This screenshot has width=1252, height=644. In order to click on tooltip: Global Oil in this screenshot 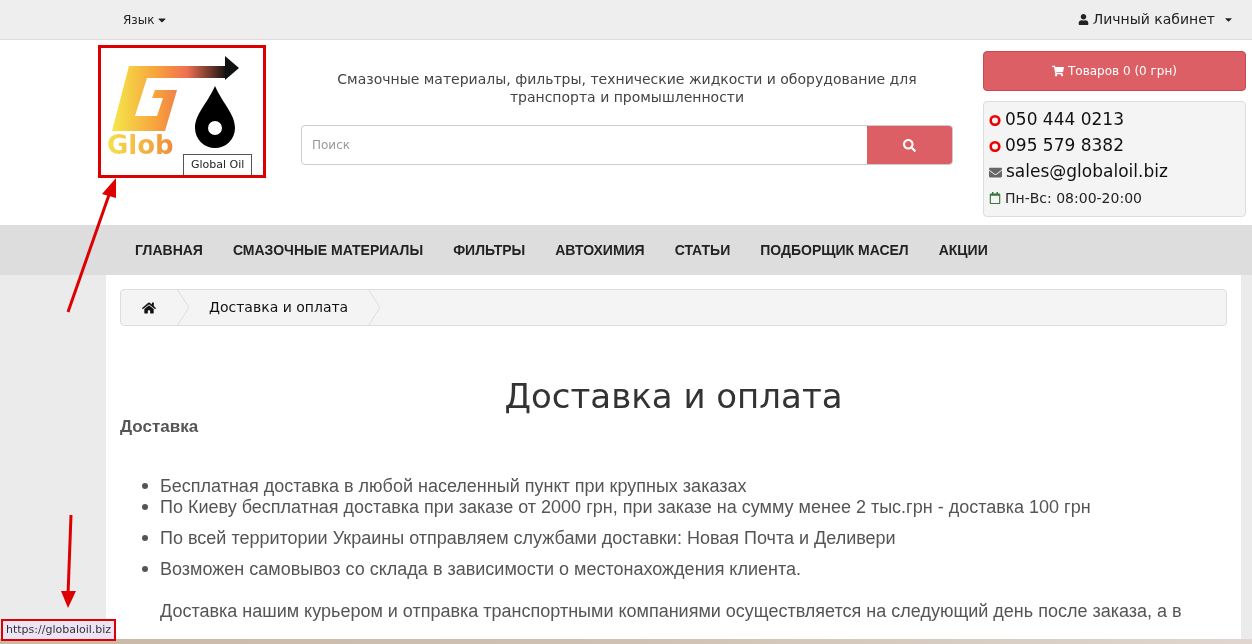, I will do `click(218, 165)`.